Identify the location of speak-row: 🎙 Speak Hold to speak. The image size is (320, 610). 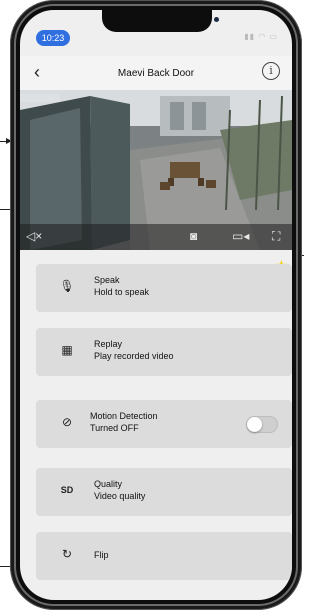
(164, 288).